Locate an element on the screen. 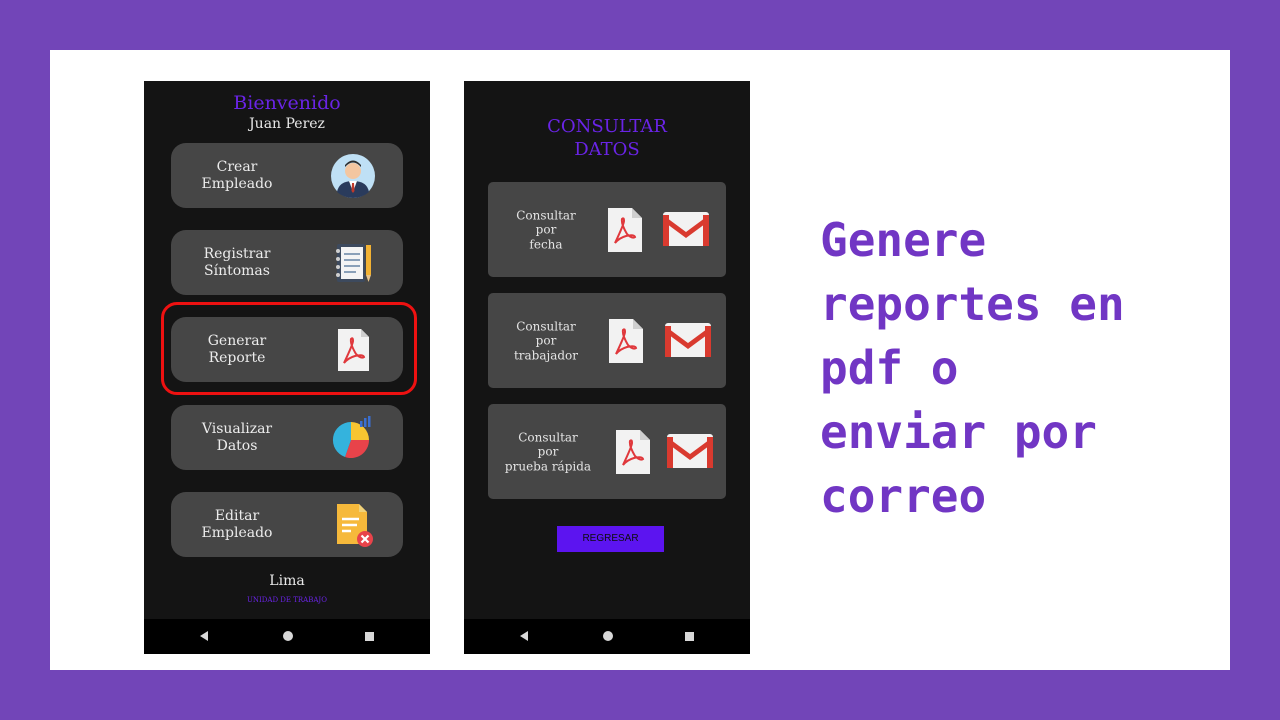  view-data-label: Visualizar Datos is located at coordinates (237, 437).